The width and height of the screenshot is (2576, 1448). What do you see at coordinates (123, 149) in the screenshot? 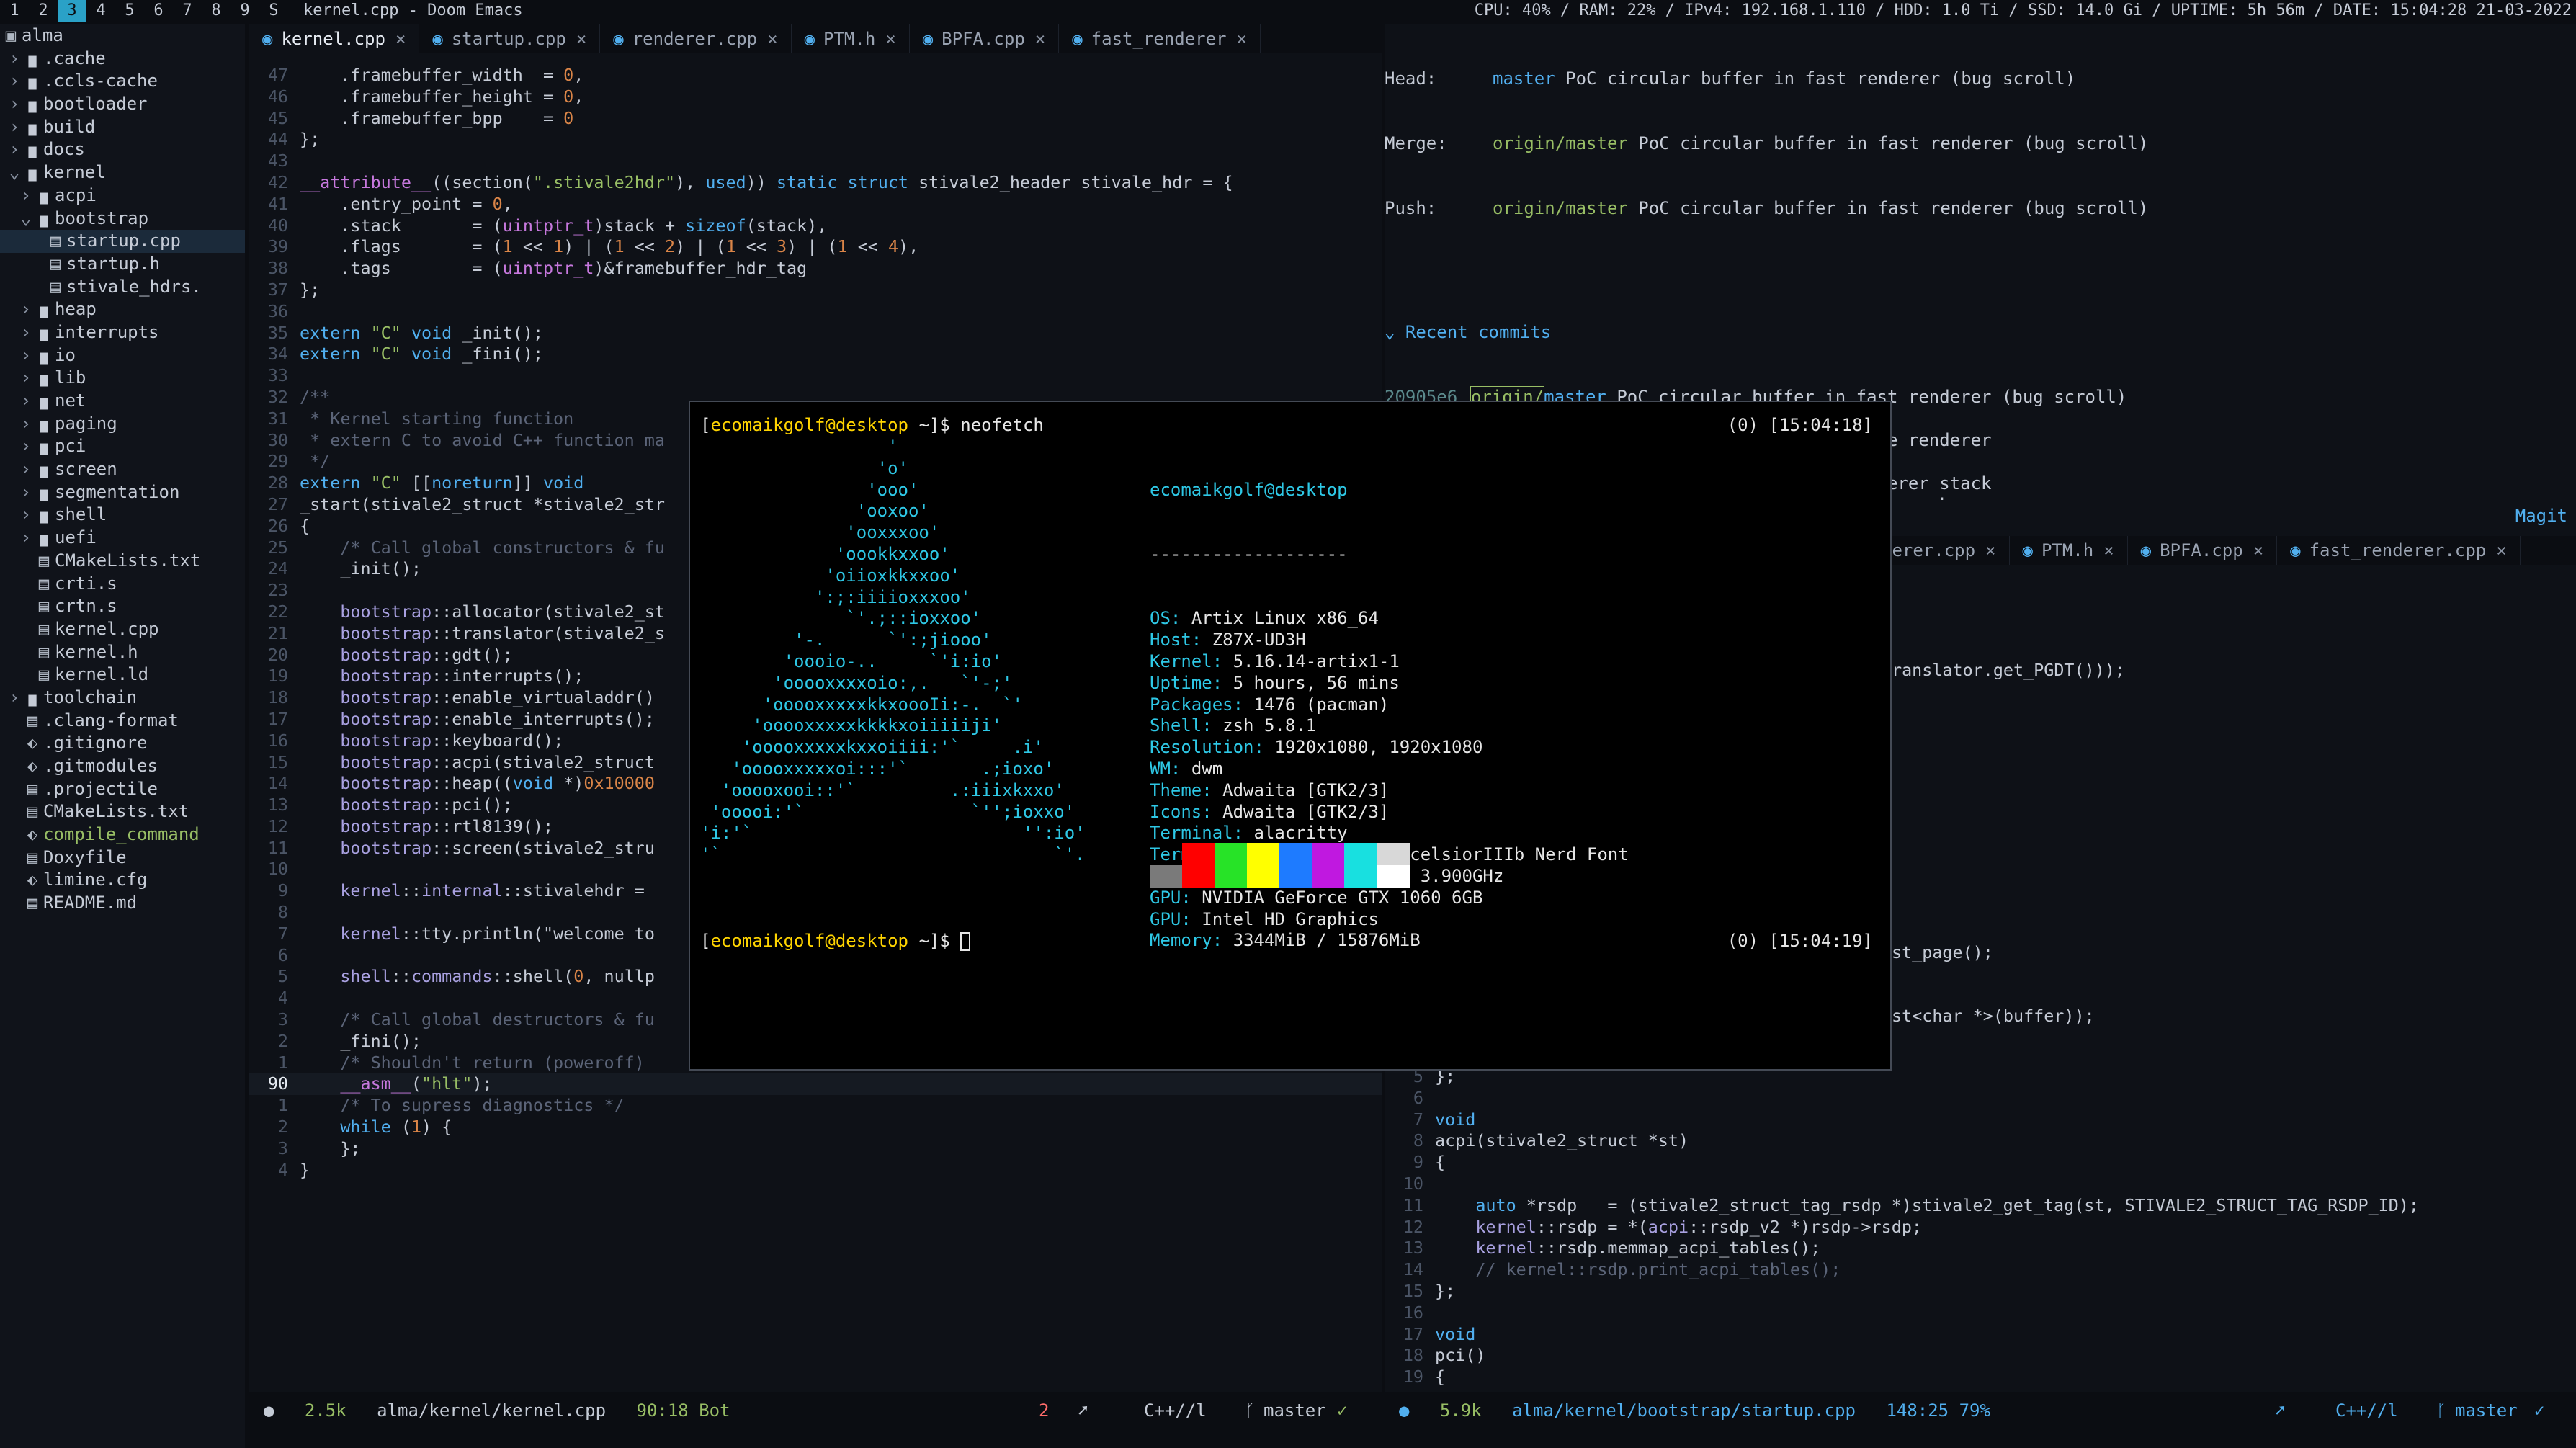
I see `tree-folder: › ▆ docs` at bounding box center [123, 149].